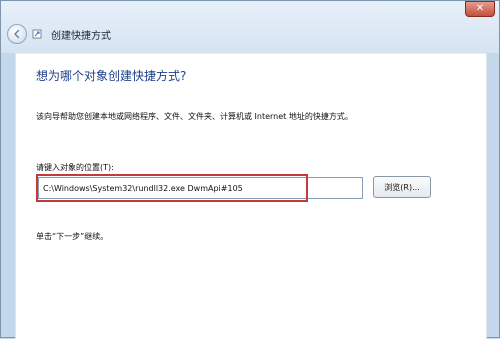  I want to click on back-button, so click(17, 34).